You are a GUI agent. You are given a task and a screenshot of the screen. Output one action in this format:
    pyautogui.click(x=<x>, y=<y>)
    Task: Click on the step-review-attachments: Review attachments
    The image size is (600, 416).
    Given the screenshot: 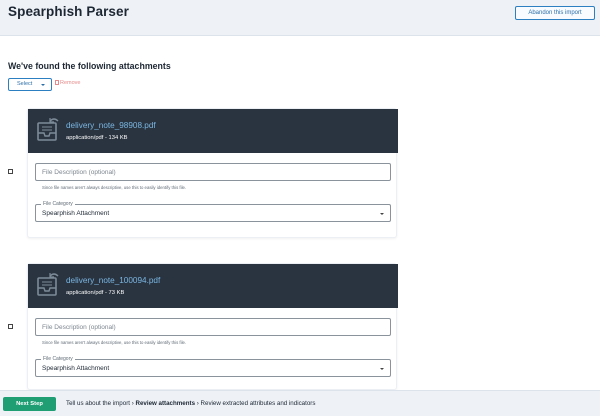 What is the action you would take?
    pyautogui.click(x=165, y=403)
    